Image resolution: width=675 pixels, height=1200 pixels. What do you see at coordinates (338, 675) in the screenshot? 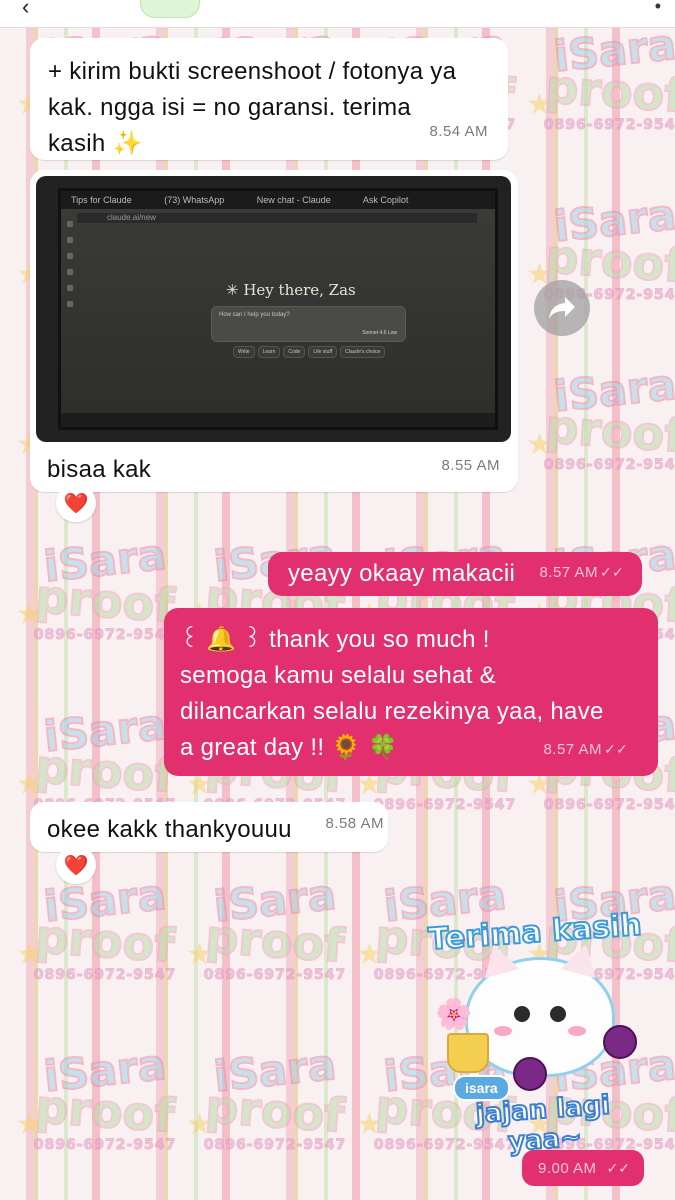
I see `message-line: semoga kamu selalu sehat &` at bounding box center [338, 675].